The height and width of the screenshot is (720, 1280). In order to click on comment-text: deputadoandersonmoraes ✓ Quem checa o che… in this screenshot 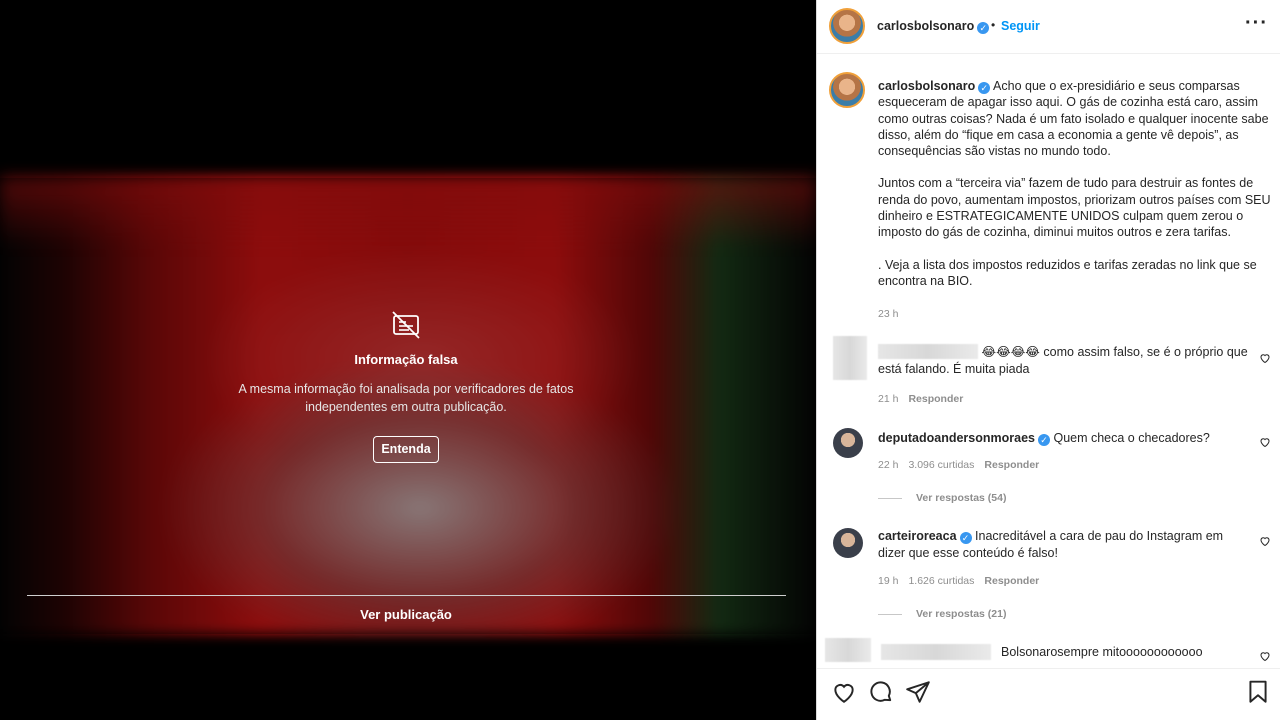, I will do `click(1044, 438)`.